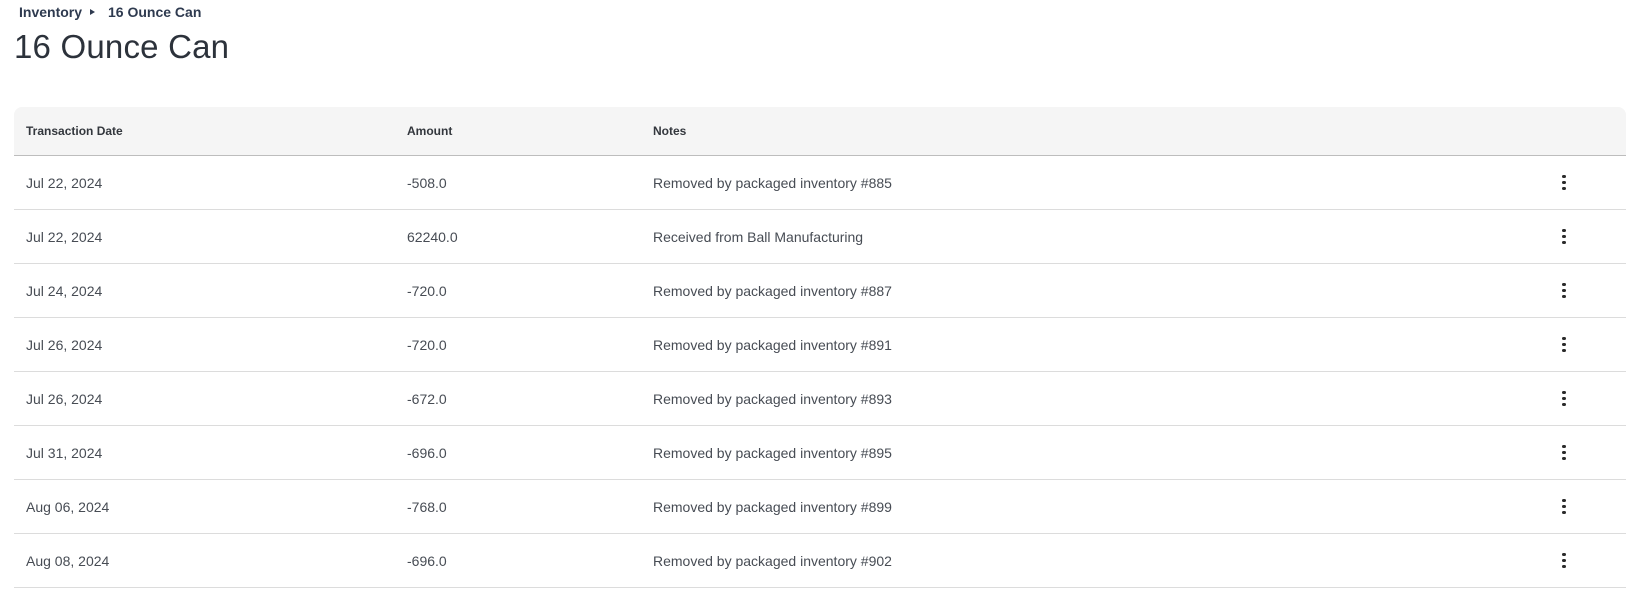 Image resolution: width=1630 pixels, height=598 pixels. I want to click on cell-amount: -508.0, so click(427, 182).